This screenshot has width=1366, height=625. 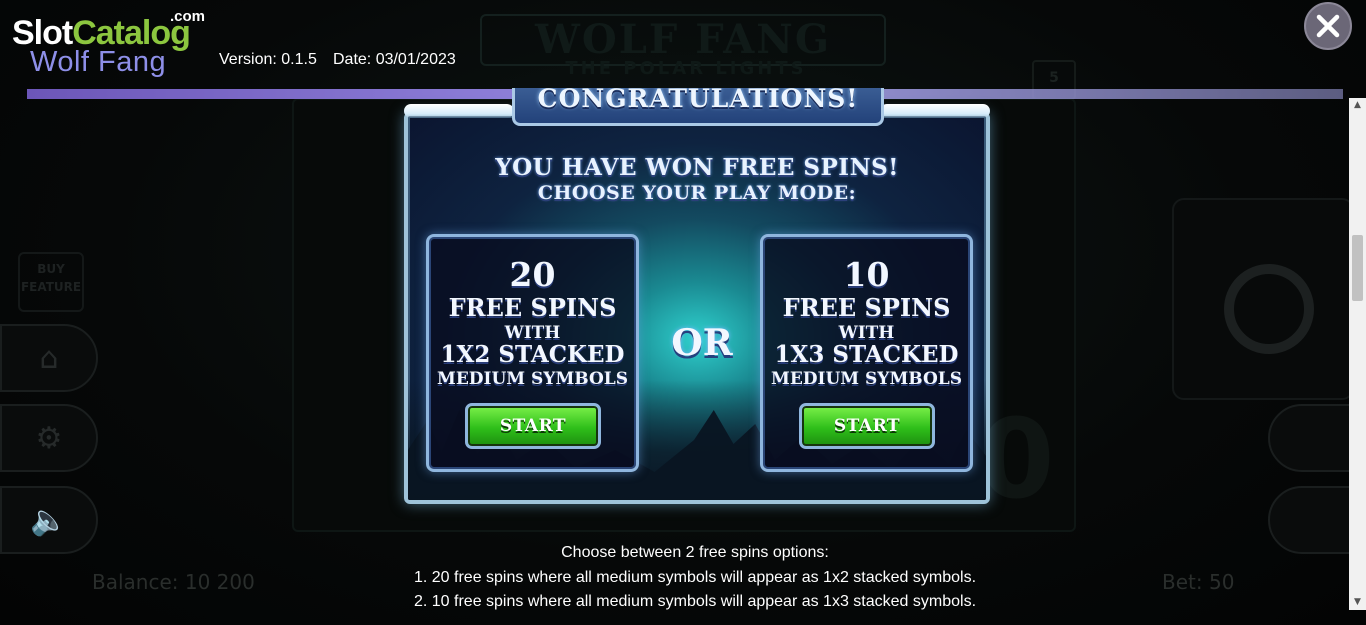 What do you see at coordinates (533, 426) in the screenshot?
I see `start-button-20-spins: START` at bounding box center [533, 426].